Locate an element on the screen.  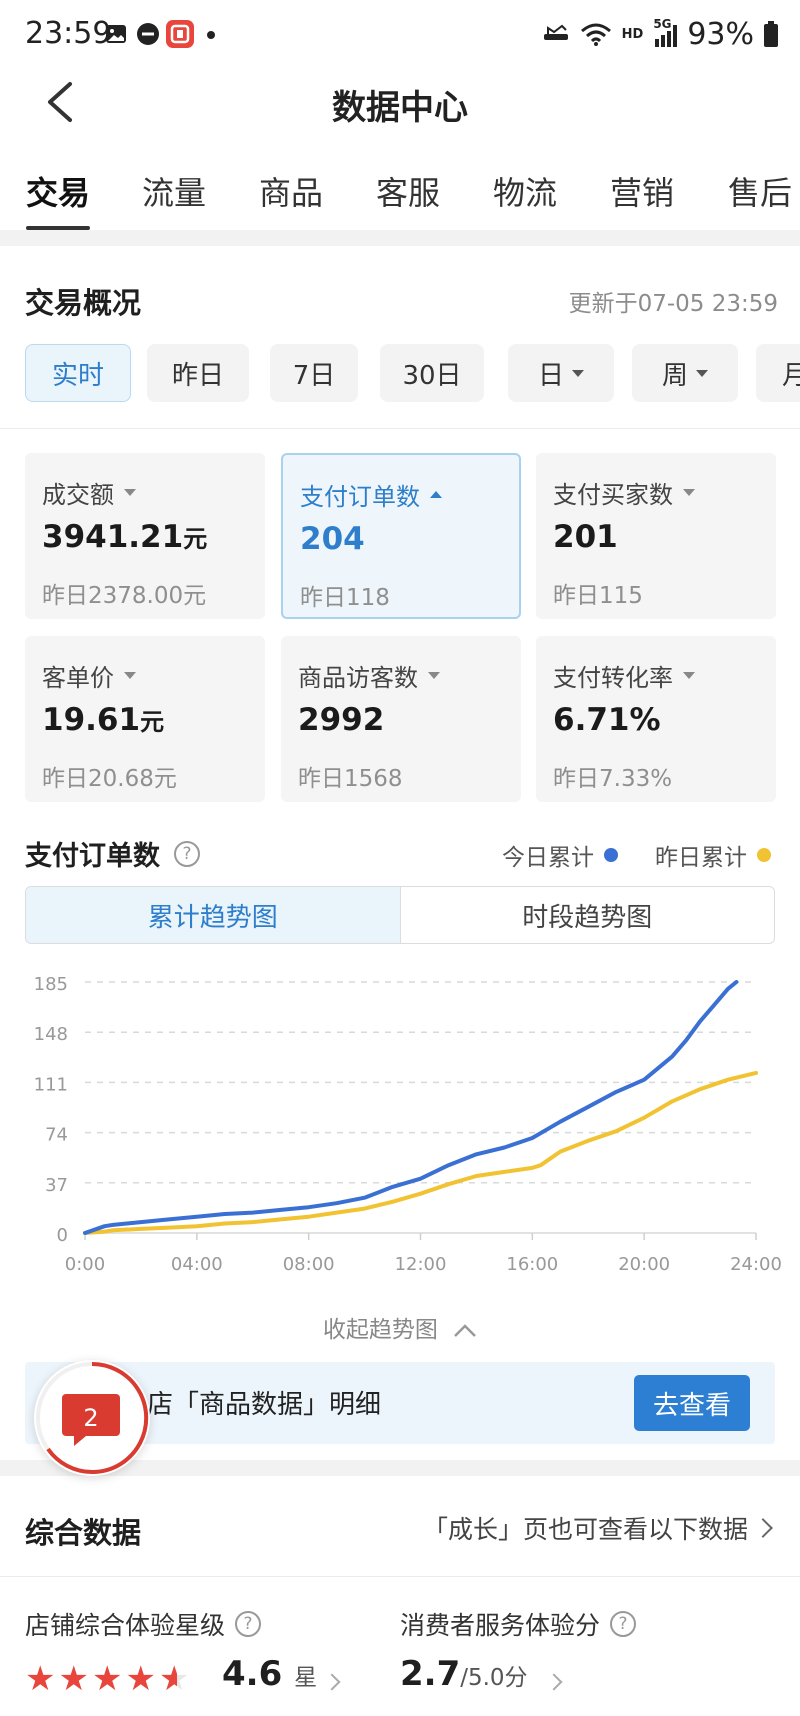
collapse-label: 收起趋势图 is located at coordinates (380, 1330).